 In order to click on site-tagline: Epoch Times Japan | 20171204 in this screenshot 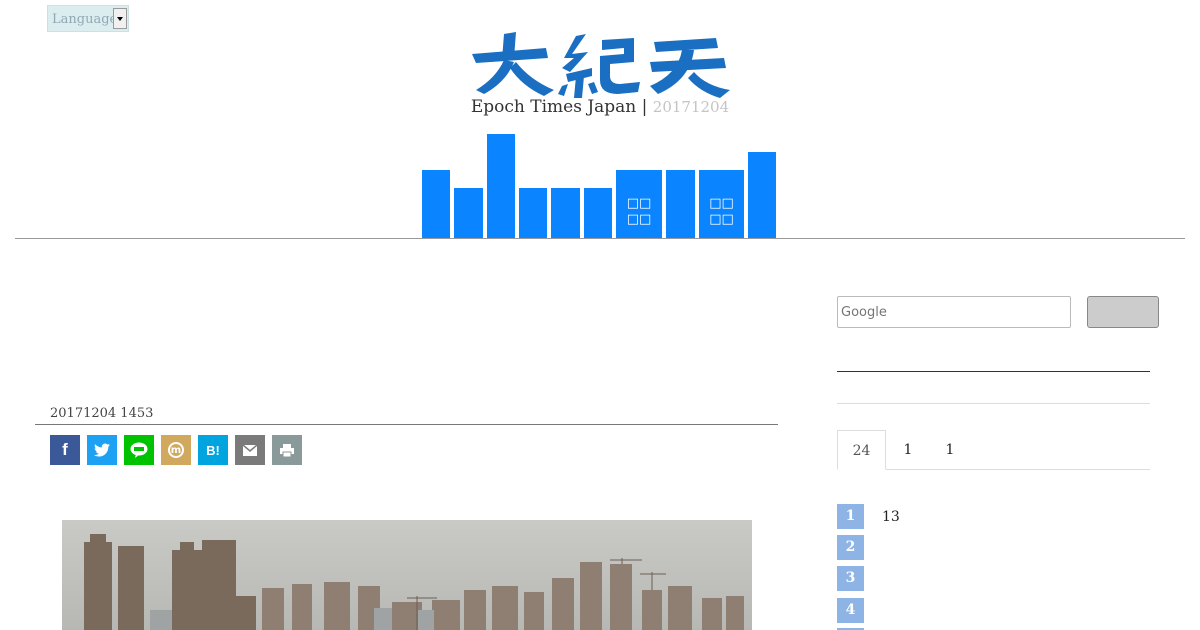, I will do `click(600, 107)`.